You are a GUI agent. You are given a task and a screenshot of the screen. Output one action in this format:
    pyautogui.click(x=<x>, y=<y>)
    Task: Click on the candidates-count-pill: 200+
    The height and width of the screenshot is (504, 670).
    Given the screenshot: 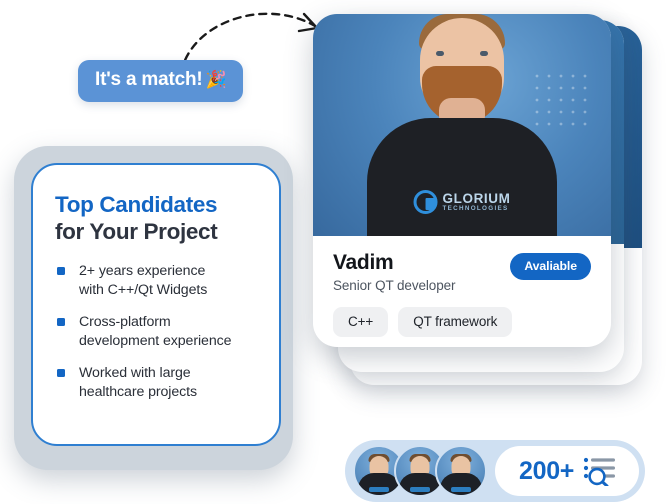 What is the action you would take?
    pyautogui.click(x=495, y=471)
    